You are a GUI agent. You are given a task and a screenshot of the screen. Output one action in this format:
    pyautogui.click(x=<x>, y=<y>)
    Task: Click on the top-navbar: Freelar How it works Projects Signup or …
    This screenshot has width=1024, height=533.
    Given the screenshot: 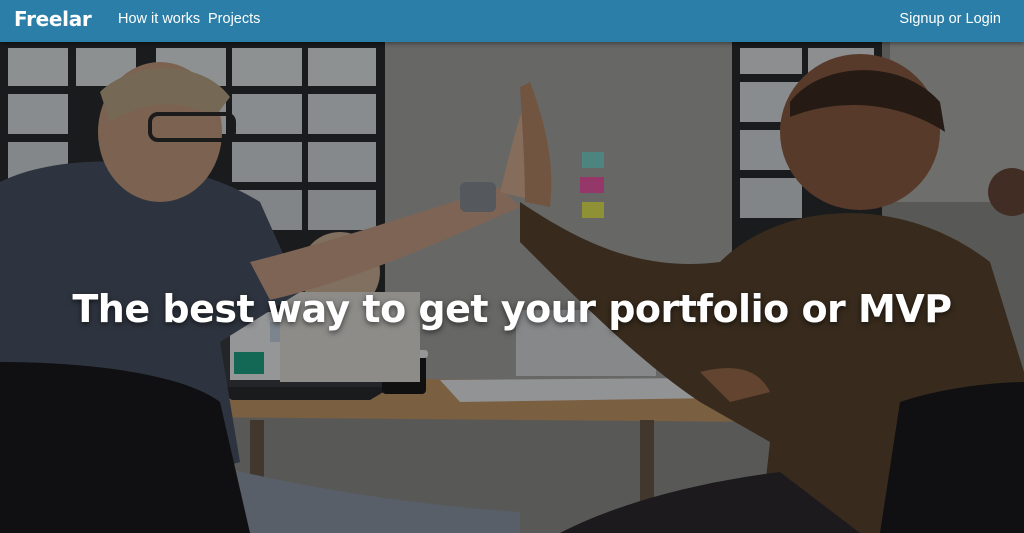 What is the action you would take?
    pyautogui.click(x=512, y=21)
    